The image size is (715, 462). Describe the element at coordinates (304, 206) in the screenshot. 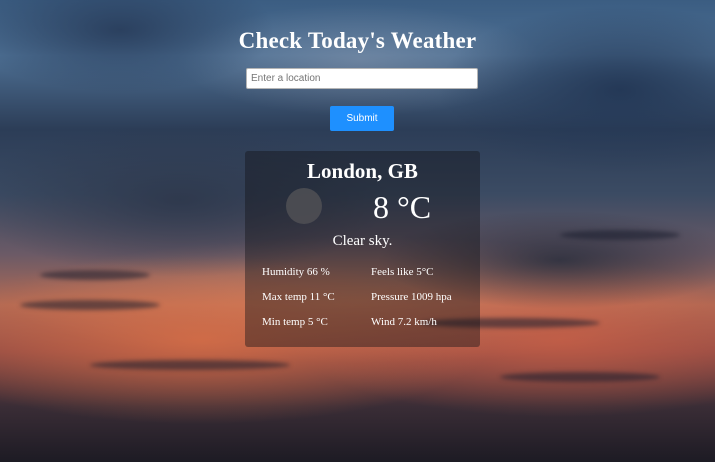

I see `weather-condition-icon` at that location.